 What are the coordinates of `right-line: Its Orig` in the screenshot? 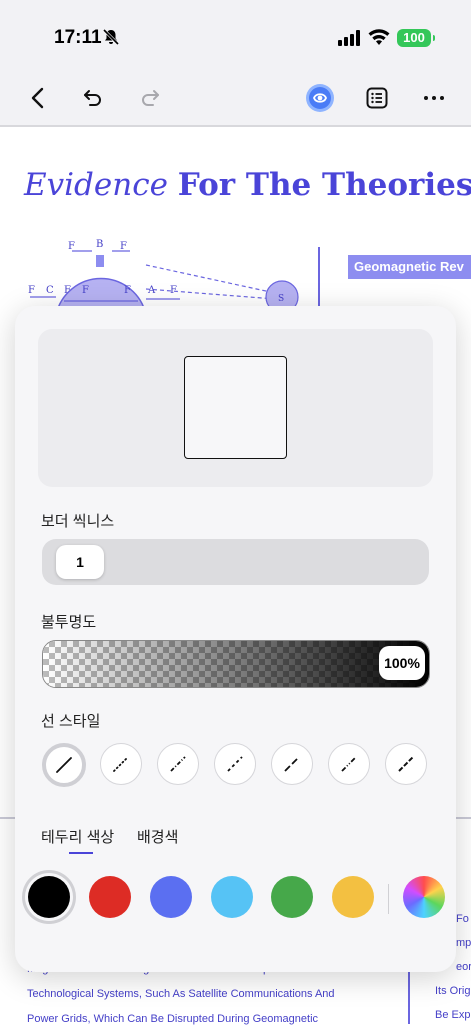 It's located at (453, 991).